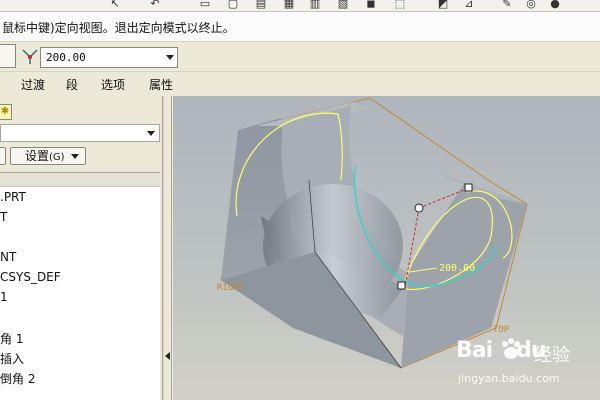  What do you see at coordinates (109, 57) in the screenshot?
I see `value-combobox: 200.00` at bounding box center [109, 57].